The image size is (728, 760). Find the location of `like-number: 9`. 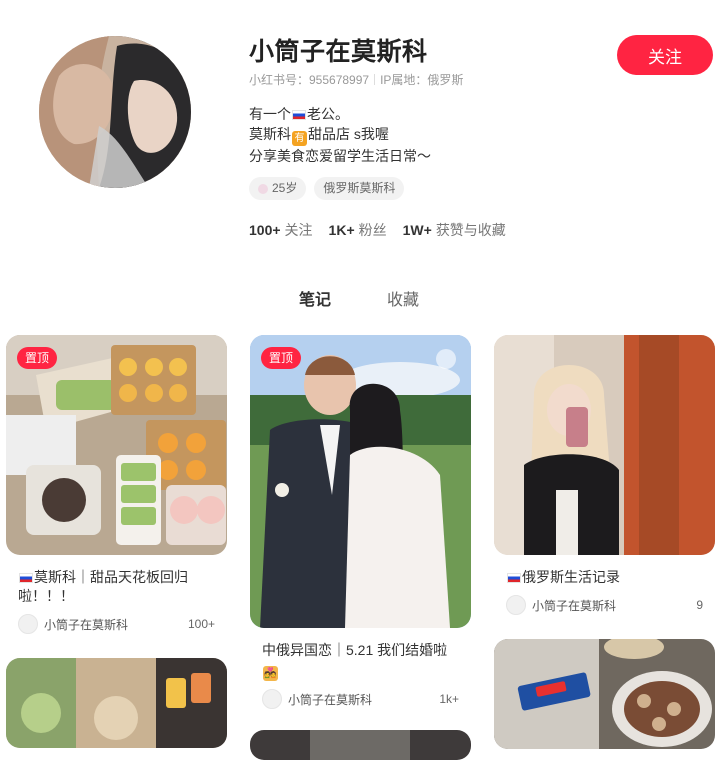

like-number: 9 is located at coordinates (699, 605).